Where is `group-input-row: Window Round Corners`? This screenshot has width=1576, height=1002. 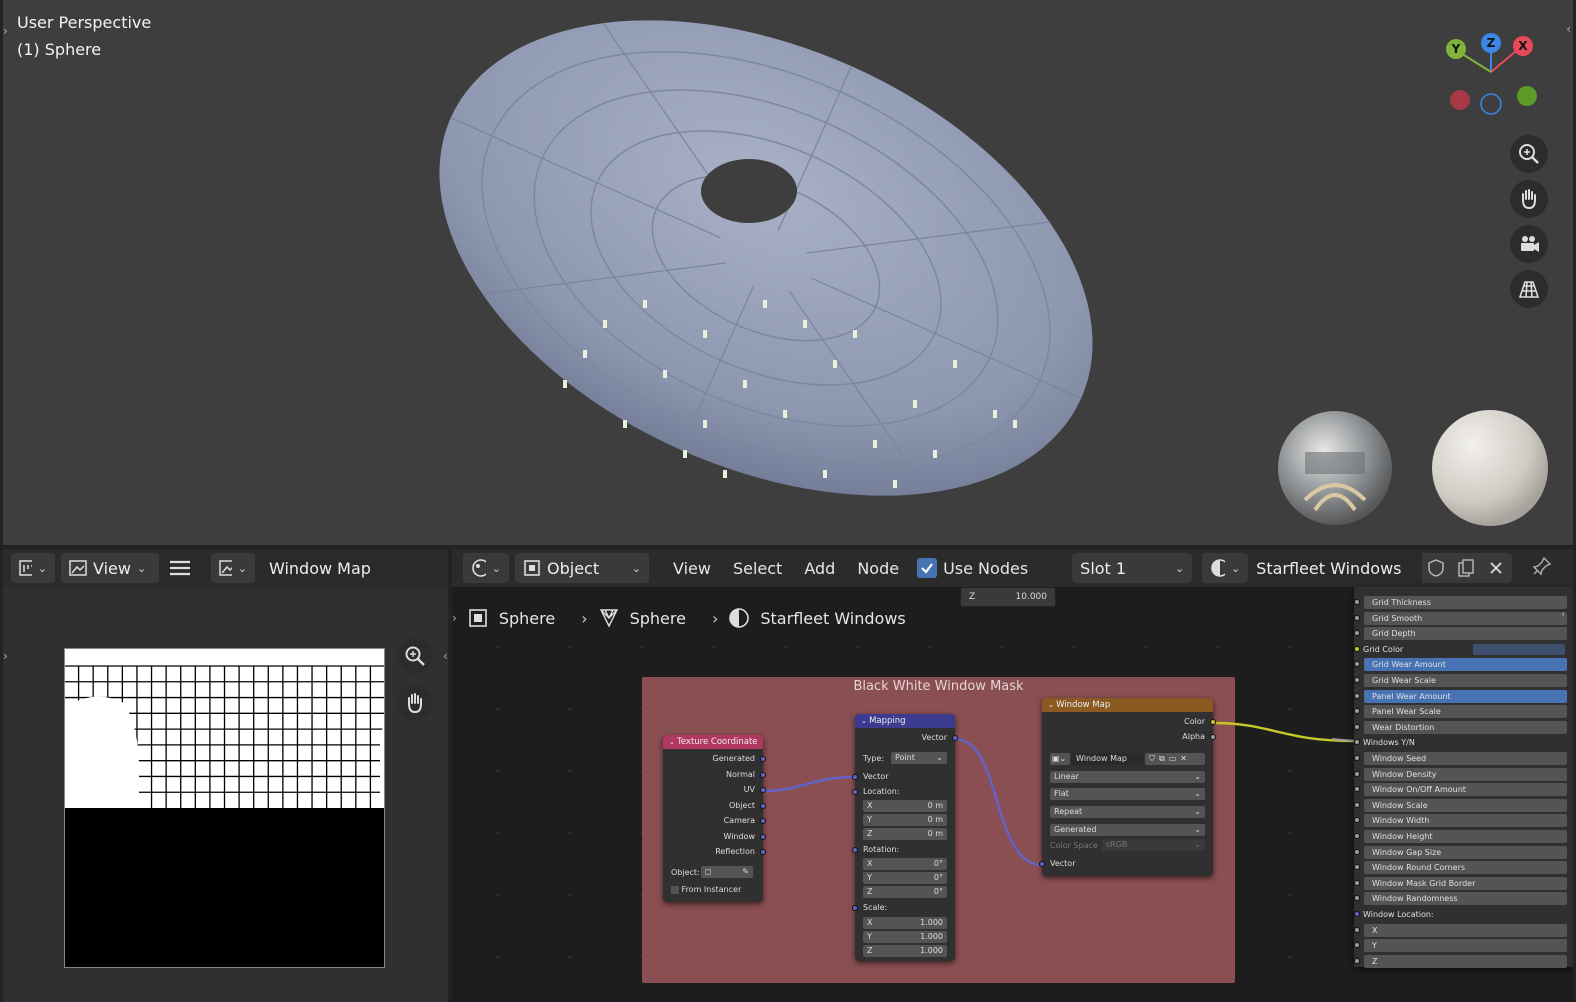
group-input-row: Window Round Corners is located at coordinates (1465, 868).